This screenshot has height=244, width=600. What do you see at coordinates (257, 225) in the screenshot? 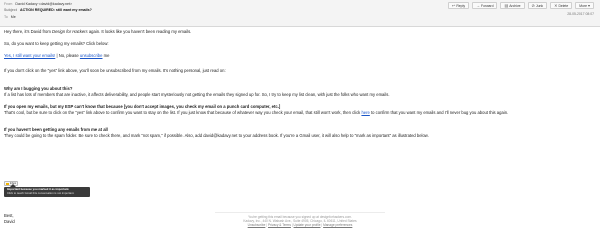
I see `footer-unsubscribe-link: Unsubscribe` at bounding box center [257, 225].